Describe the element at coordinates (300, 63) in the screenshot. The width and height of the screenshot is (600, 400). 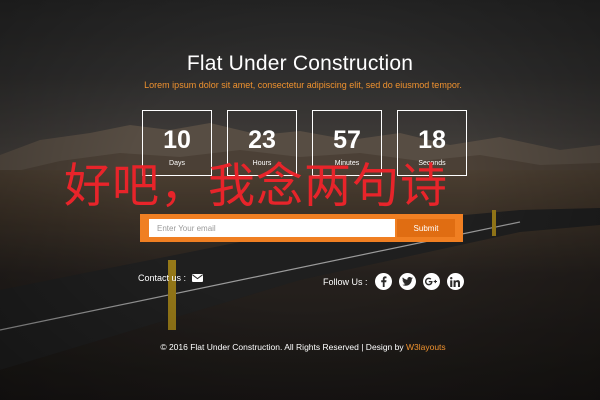
I see `page-title: Flat Under Construction` at that location.